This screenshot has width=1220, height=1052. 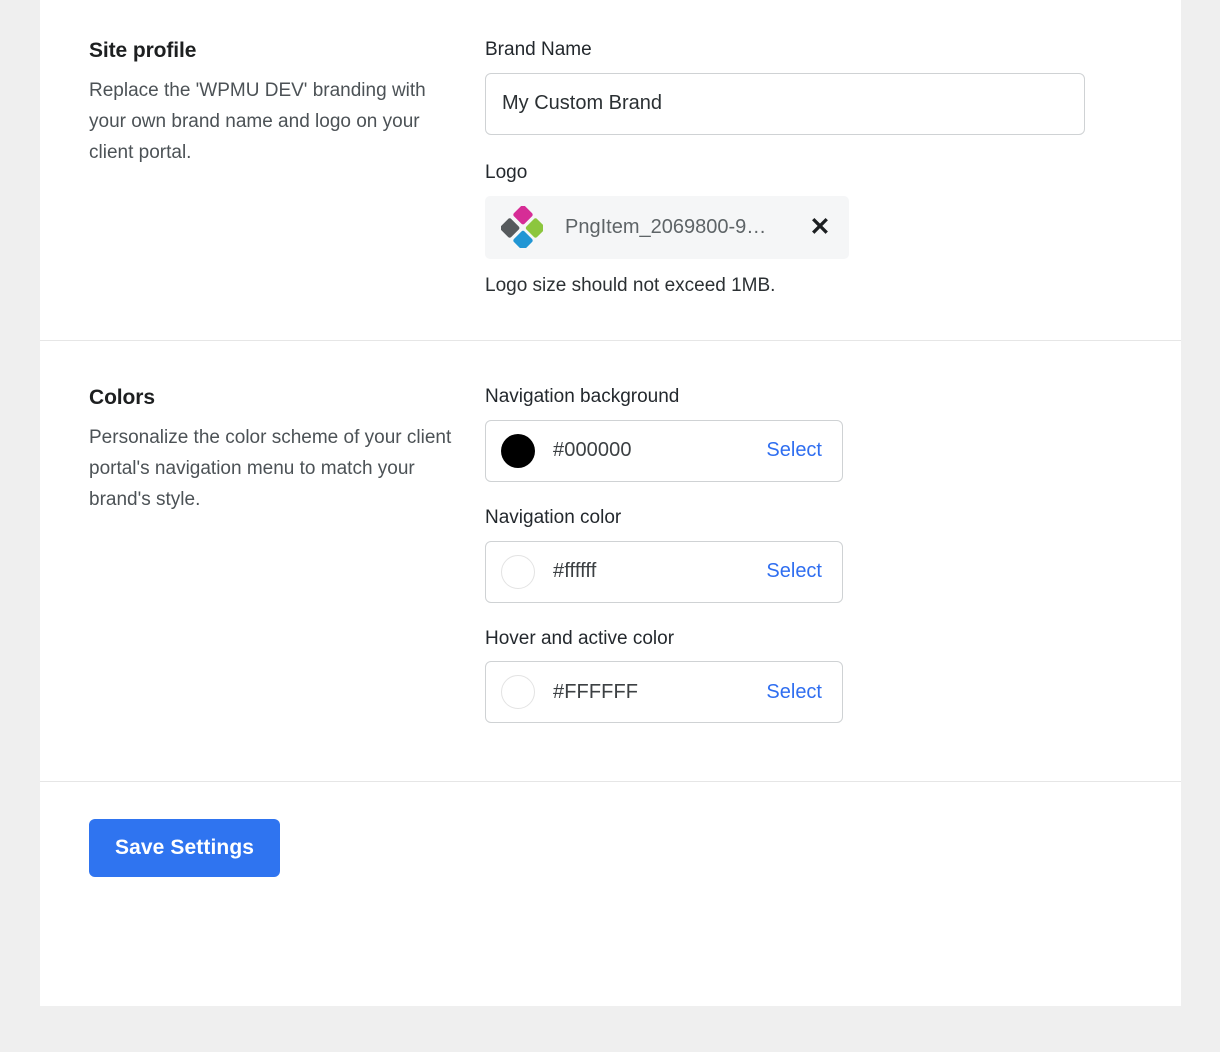 I want to click on hover-active-color-picker: #FFFFFF Select, so click(x=664, y=692).